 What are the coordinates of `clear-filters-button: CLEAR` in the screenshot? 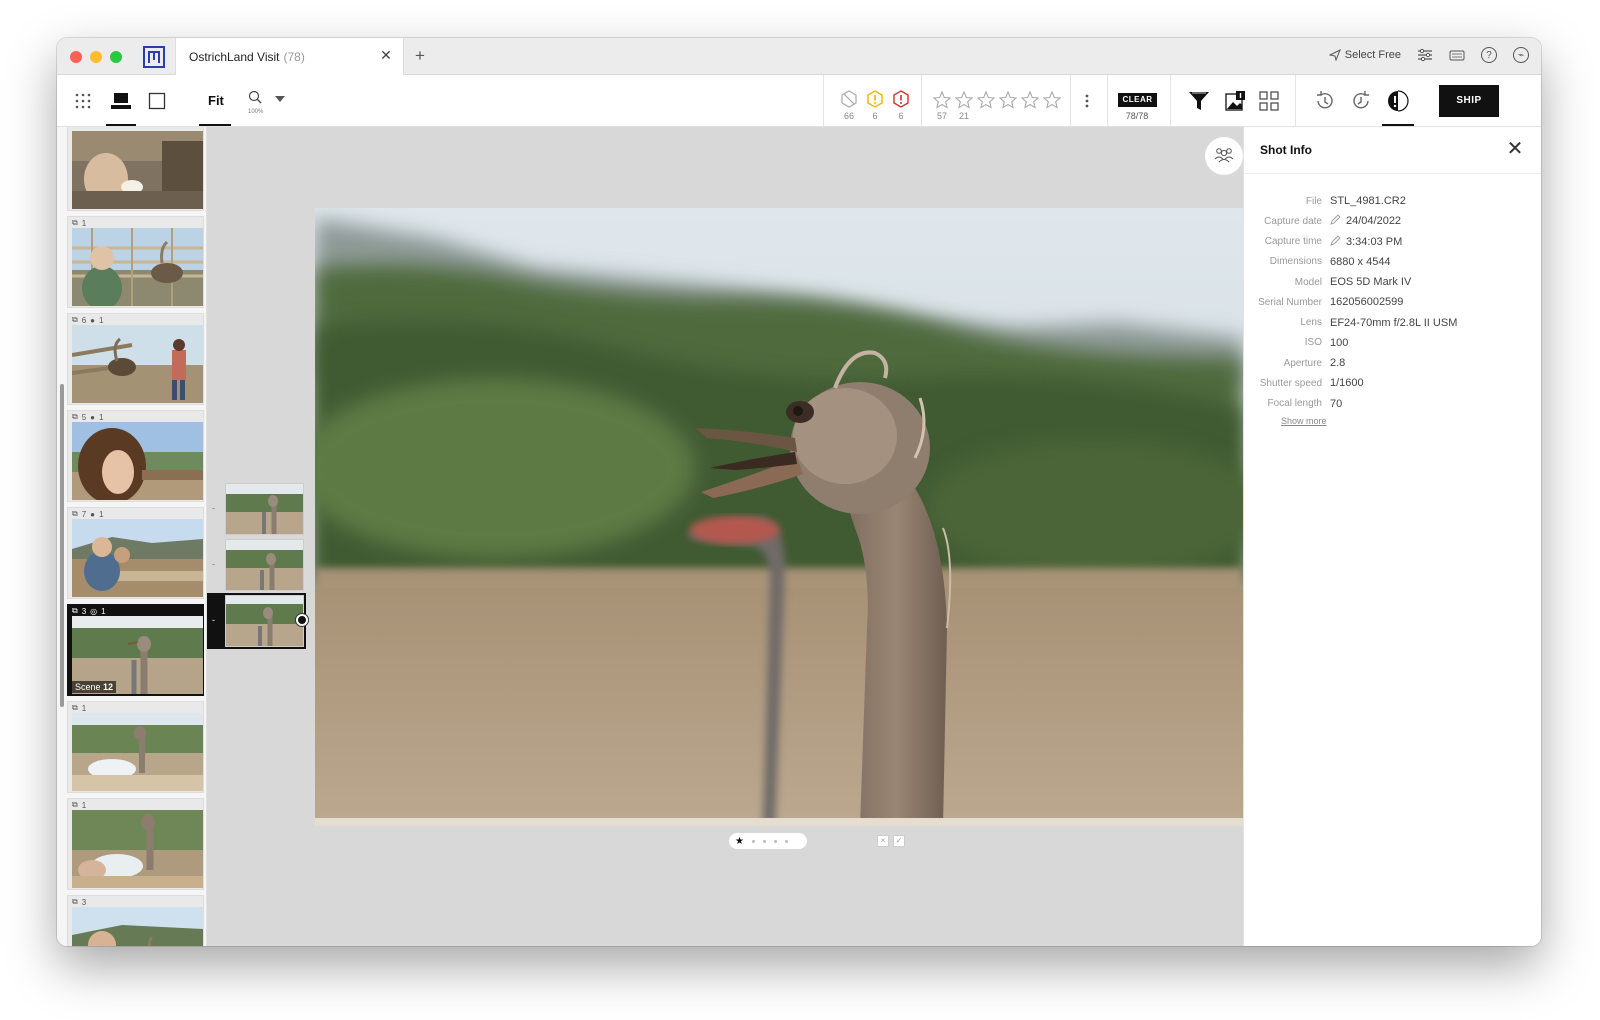 It's located at (1137, 100).